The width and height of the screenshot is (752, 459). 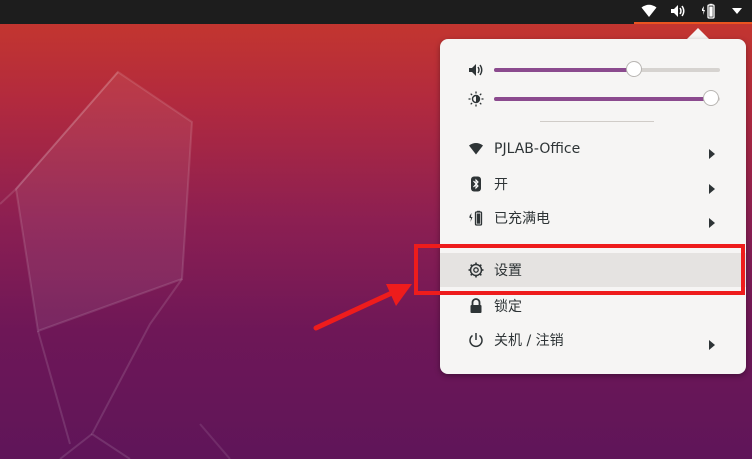 What do you see at coordinates (362, 307) in the screenshot?
I see `annotation-arrow-icon` at bounding box center [362, 307].